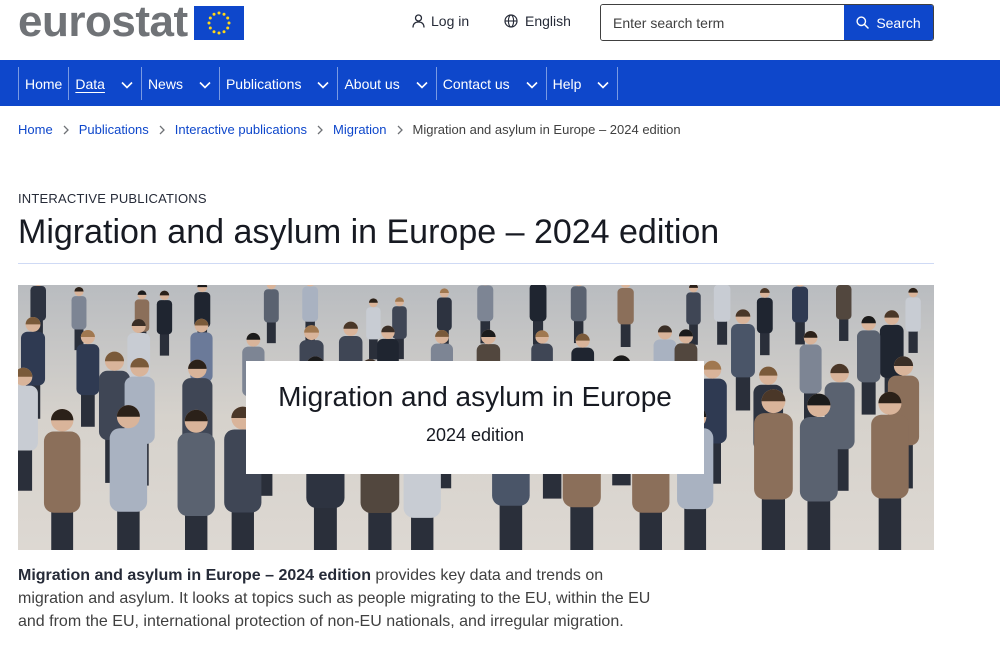  What do you see at coordinates (567, 83) in the screenshot?
I see `nav-item-label: Help` at bounding box center [567, 83].